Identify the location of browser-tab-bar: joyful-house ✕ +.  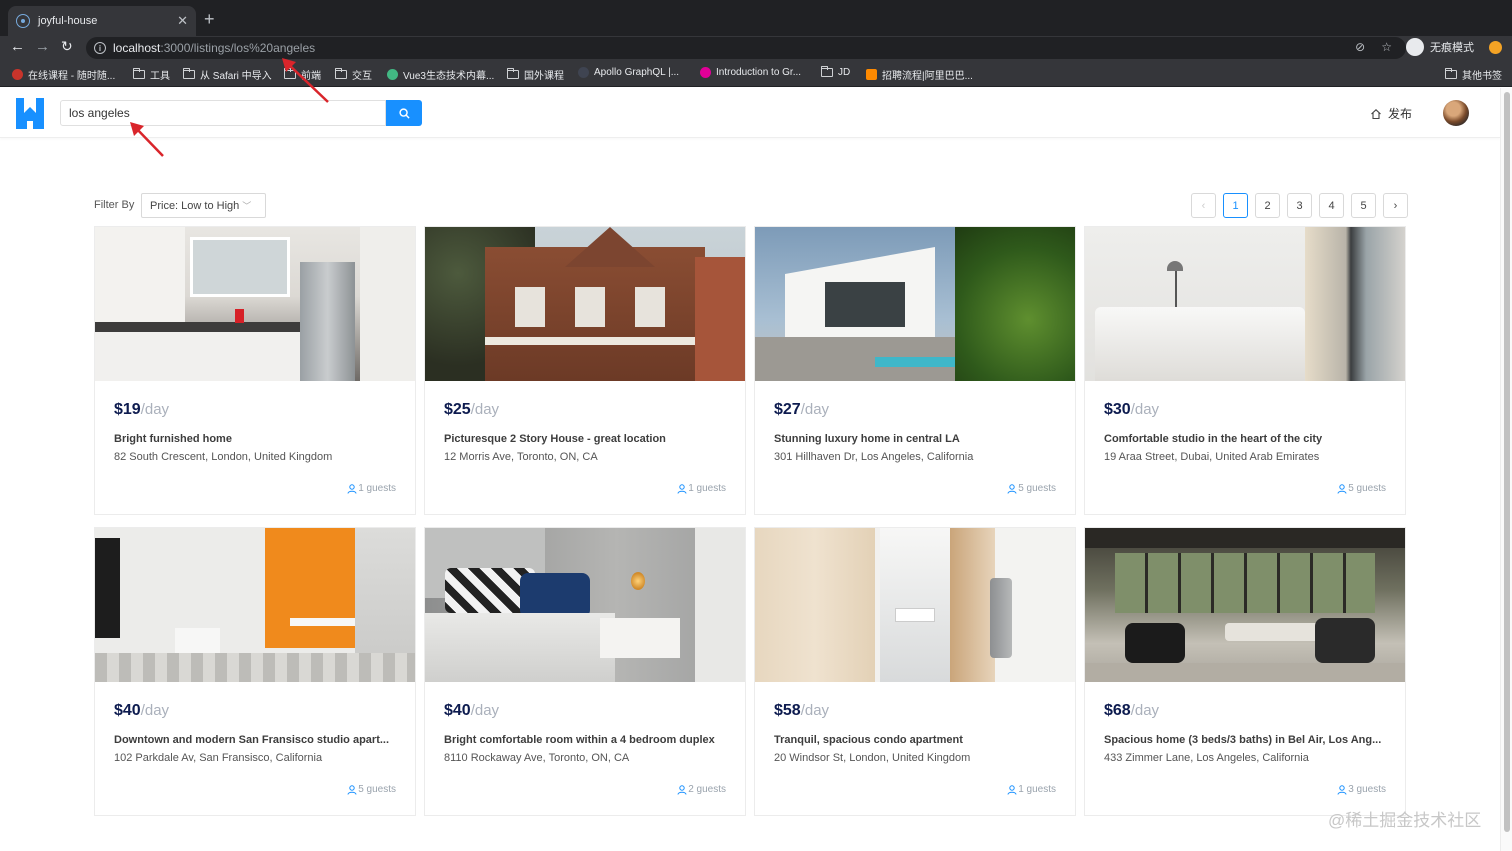
(756, 18).